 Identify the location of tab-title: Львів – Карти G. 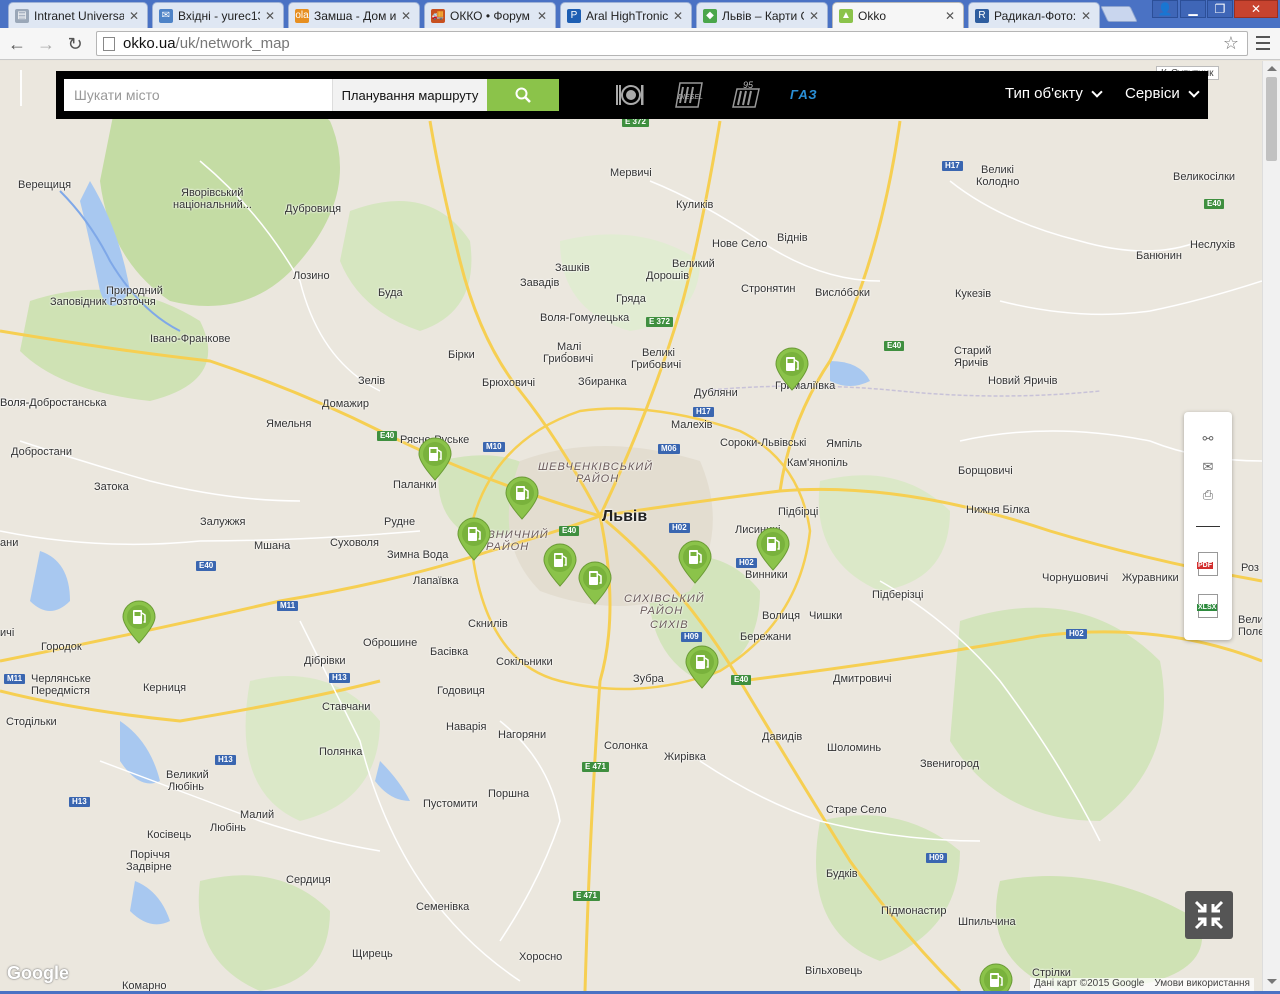
(763, 15).